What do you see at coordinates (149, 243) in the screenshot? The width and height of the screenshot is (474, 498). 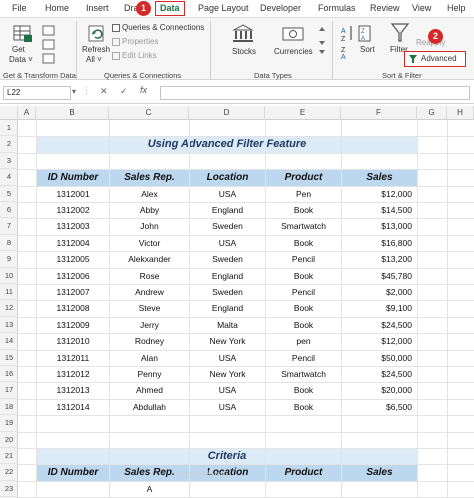 I see `table-cell: Victor` at bounding box center [149, 243].